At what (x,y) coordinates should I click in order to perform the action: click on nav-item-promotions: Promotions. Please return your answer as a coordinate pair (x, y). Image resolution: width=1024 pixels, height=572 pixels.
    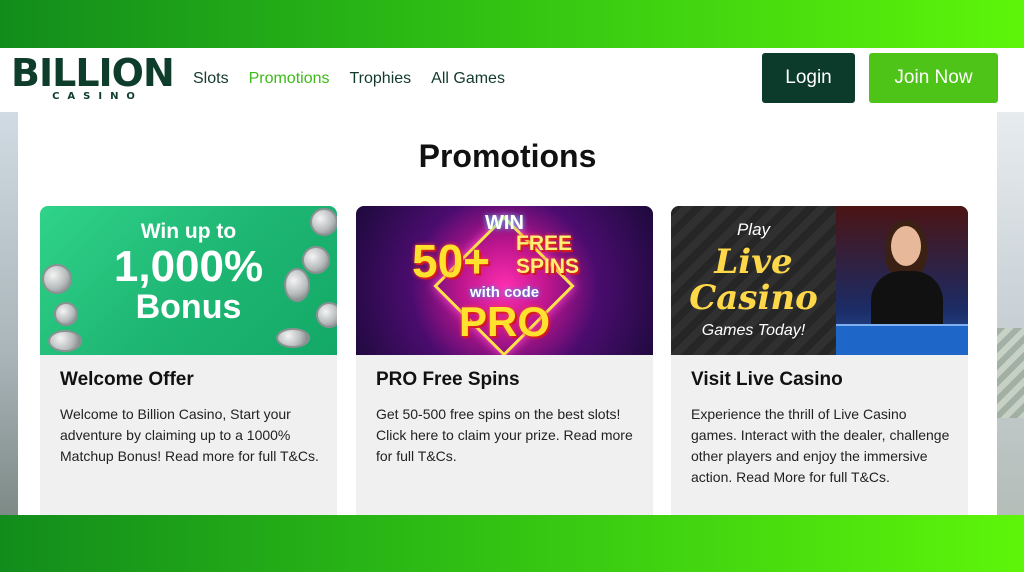
    Looking at the image, I should click on (289, 79).